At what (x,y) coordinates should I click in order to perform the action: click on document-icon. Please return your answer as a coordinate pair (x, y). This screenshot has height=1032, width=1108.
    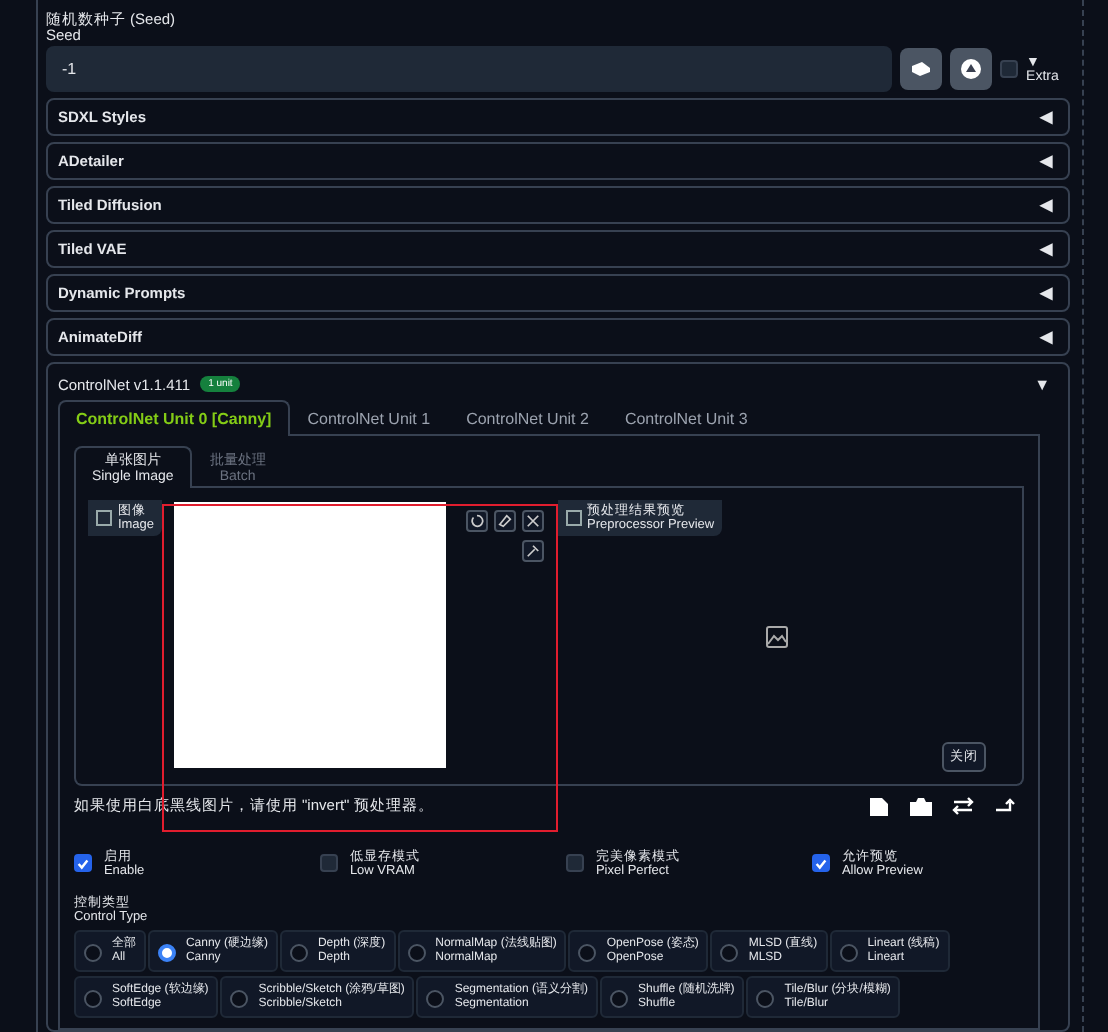
    Looking at the image, I should click on (879, 806).